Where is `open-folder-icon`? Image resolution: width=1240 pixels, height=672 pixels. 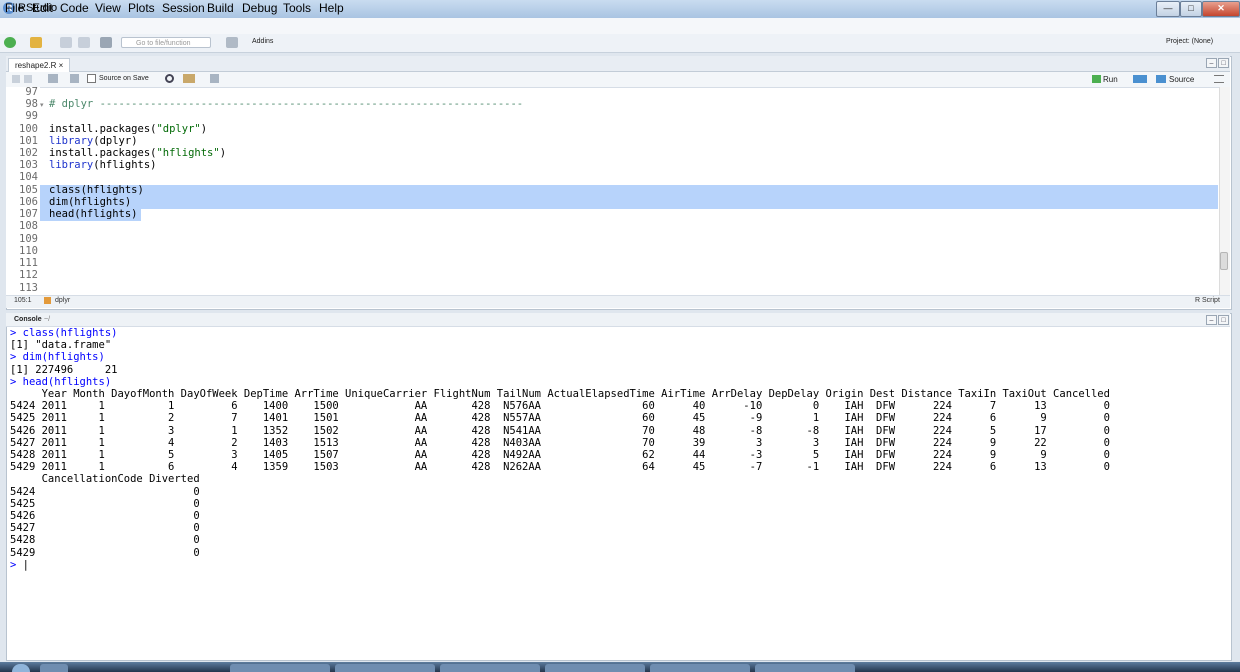
open-folder-icon is located at coordinates (36, 42).